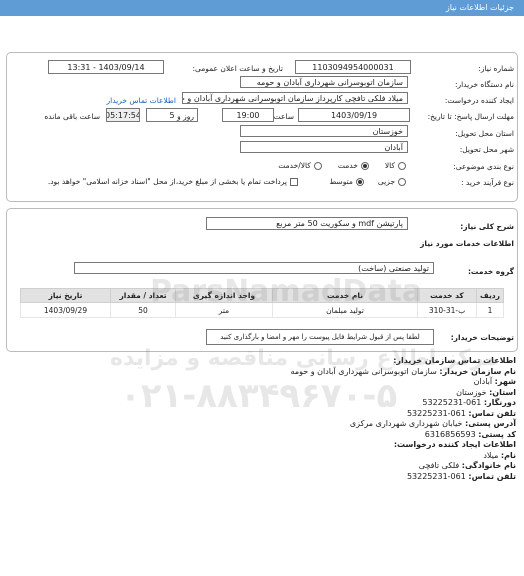 This screenshot has height=576, width=524. I want to click on col-row: ردیف, so click(490, 295).